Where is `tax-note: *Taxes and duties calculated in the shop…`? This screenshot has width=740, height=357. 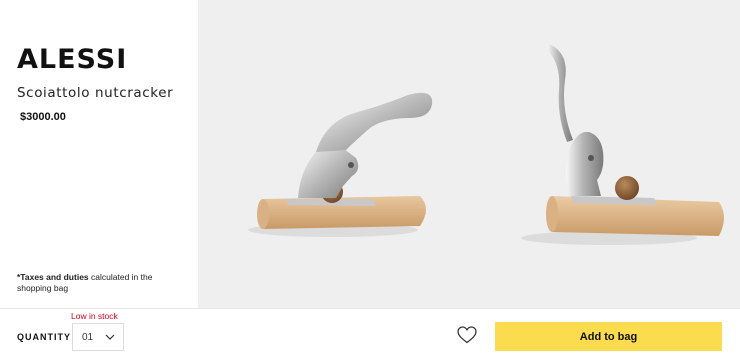
tax-note: *Taxes and duties calculated in the shop… is located at coordinates (102, 283).